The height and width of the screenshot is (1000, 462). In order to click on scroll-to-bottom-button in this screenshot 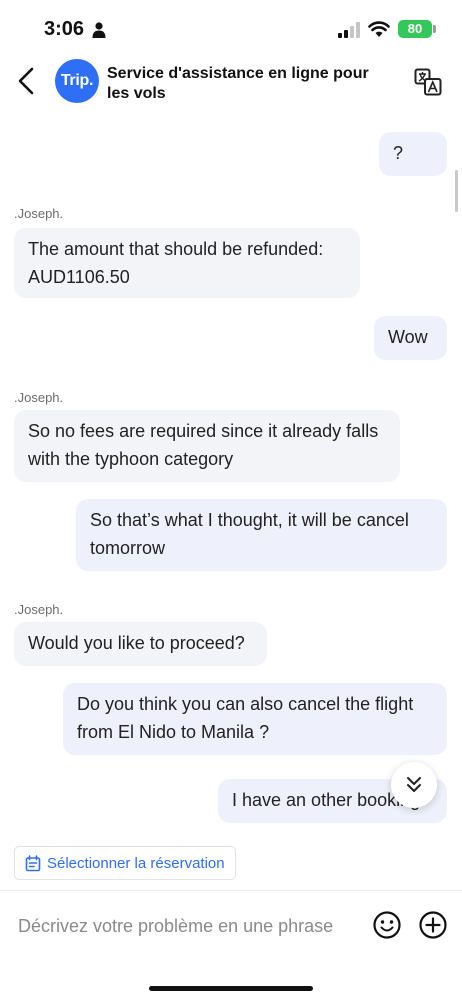, I will do `click(414, 785)`.